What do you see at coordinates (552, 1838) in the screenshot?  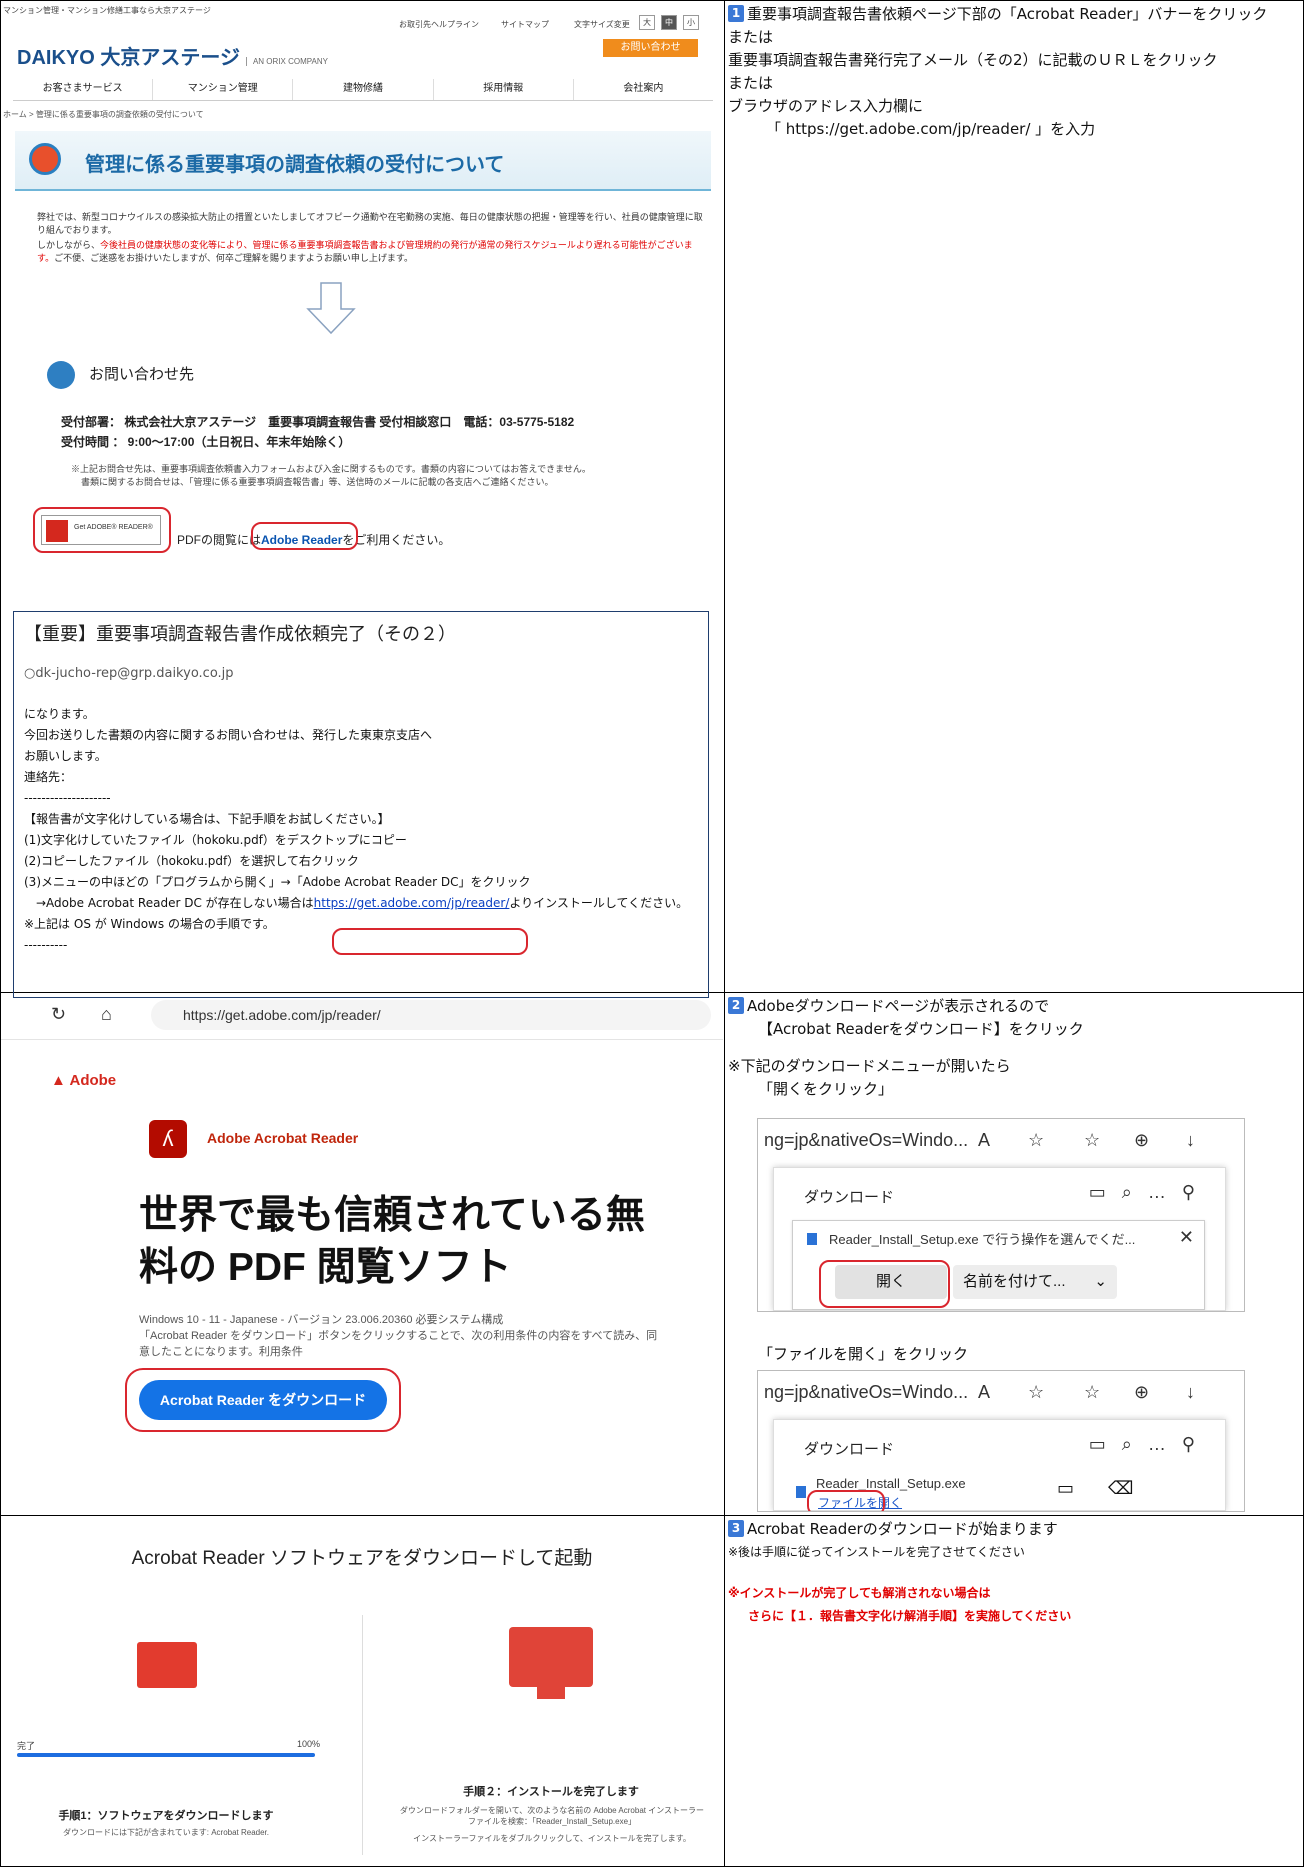 I see `step2-description: インストーラーファイルをダブルクリックして、インストールを完了します。` at bounding box center [552, 1838].